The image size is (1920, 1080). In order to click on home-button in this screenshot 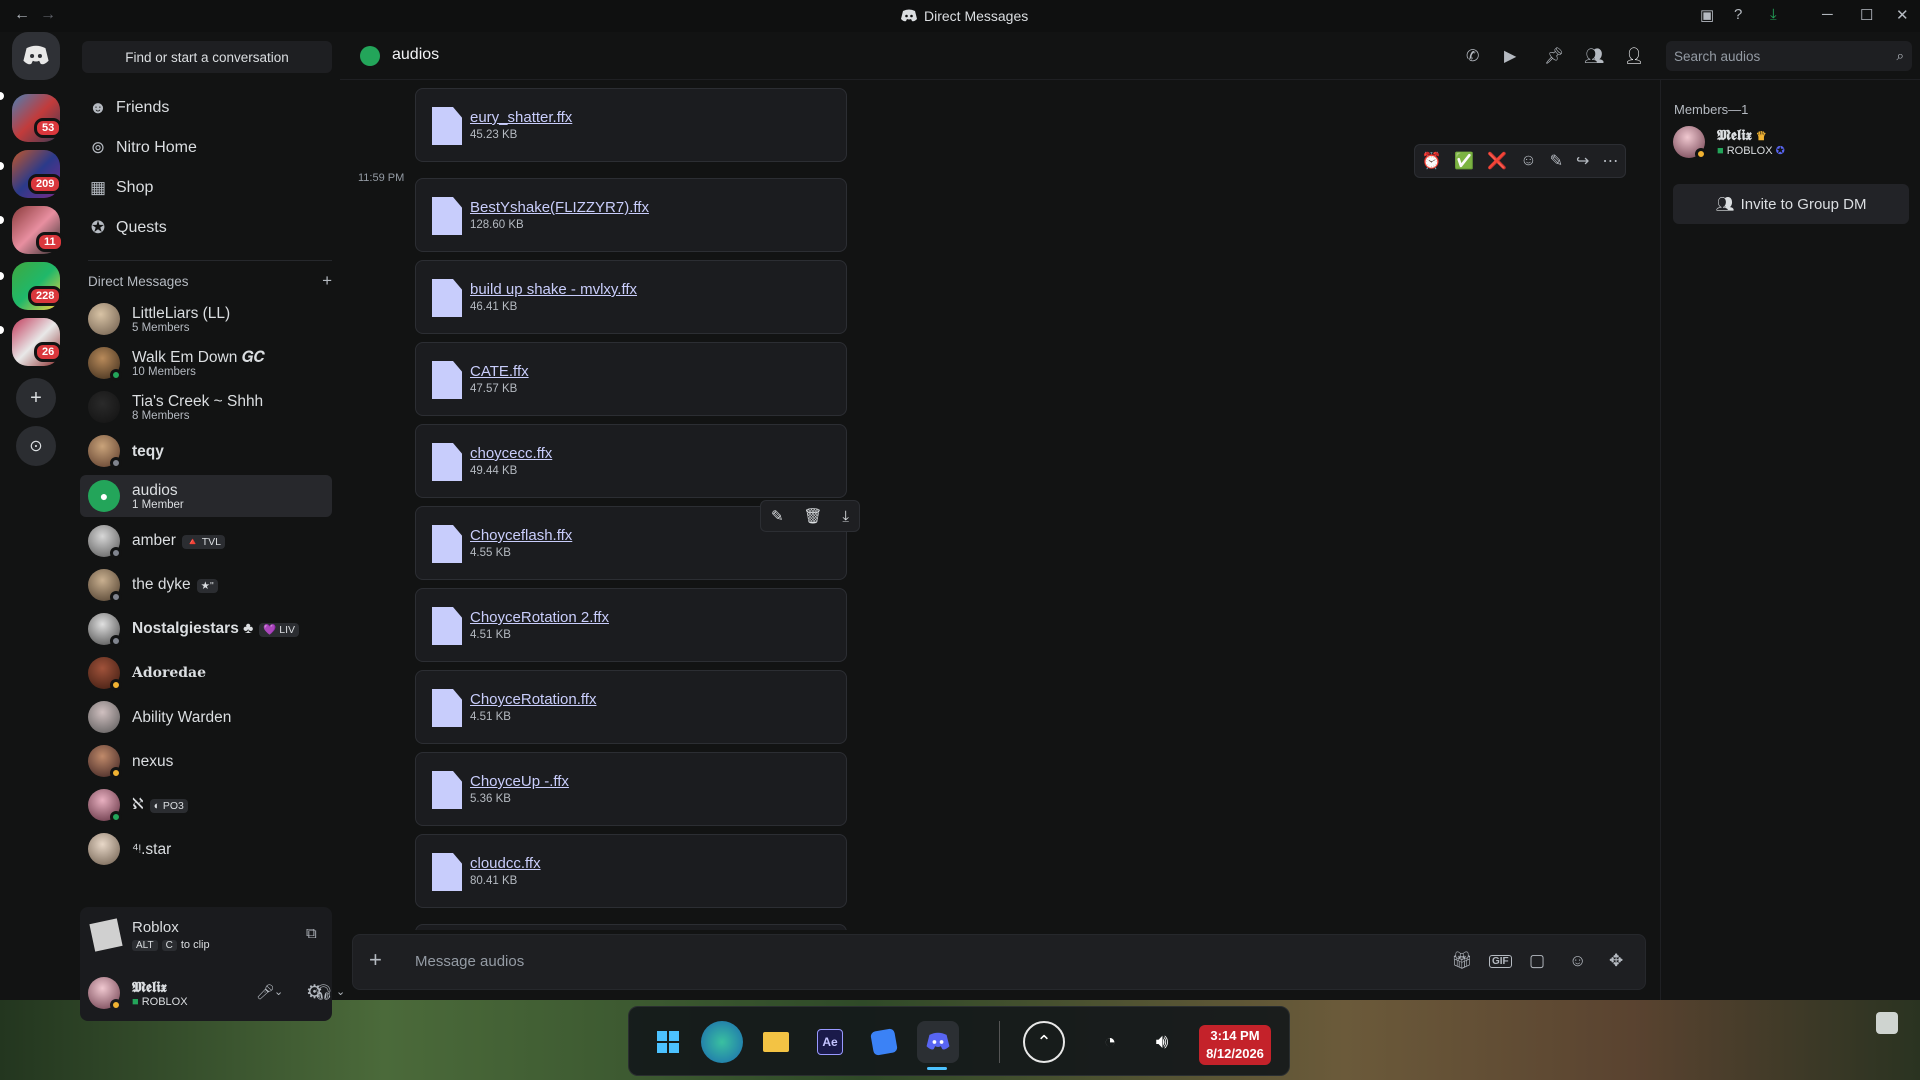, I will do `click(36, 56)`.